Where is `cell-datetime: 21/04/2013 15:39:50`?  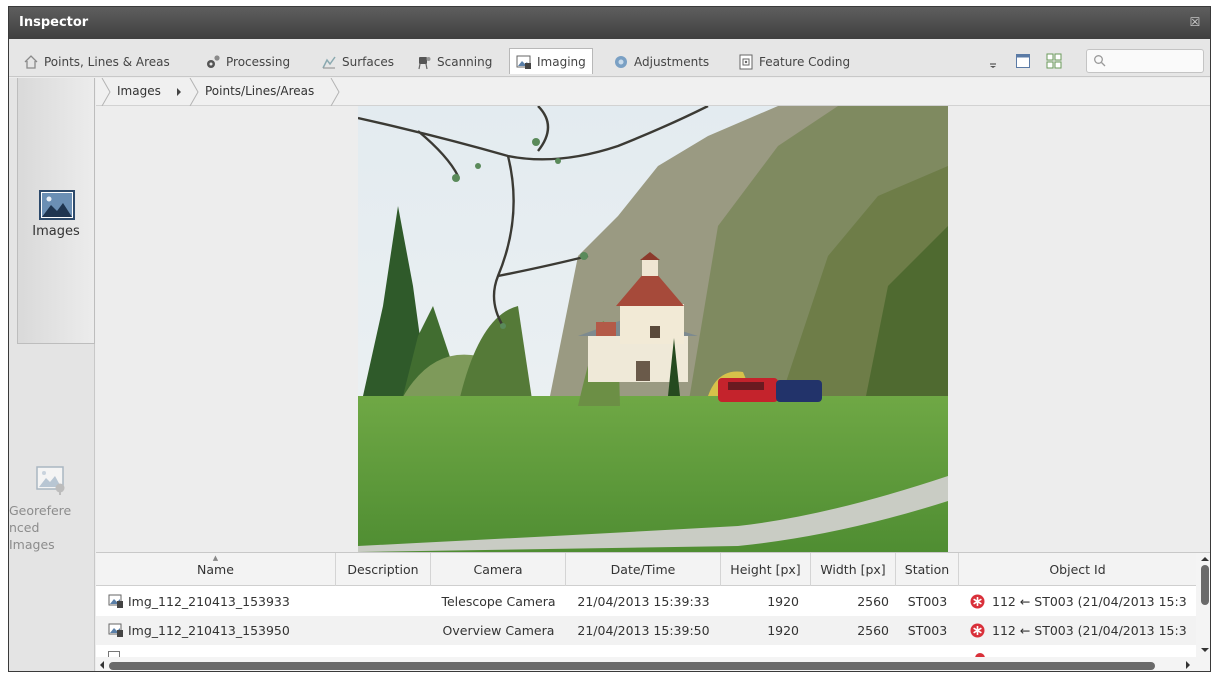 cell-datetime: 21/04/2013 15:39:50 is located at coordinates (643, 630).